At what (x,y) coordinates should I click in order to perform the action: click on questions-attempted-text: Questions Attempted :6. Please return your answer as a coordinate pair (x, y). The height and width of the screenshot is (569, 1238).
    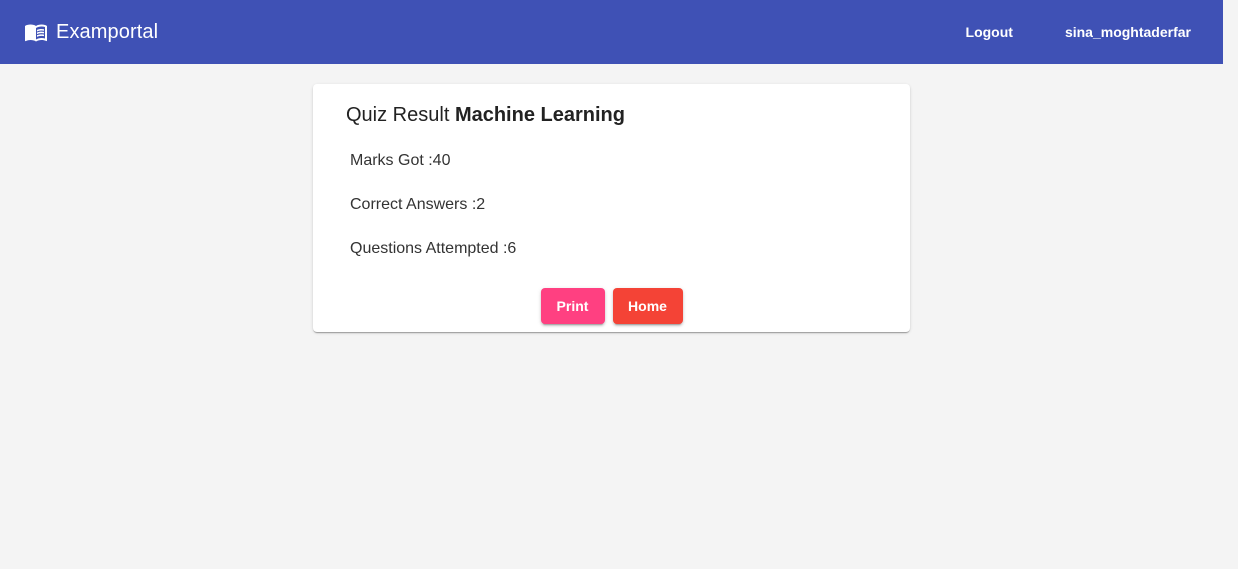
    Looking at the image, I should click on (433, 248).